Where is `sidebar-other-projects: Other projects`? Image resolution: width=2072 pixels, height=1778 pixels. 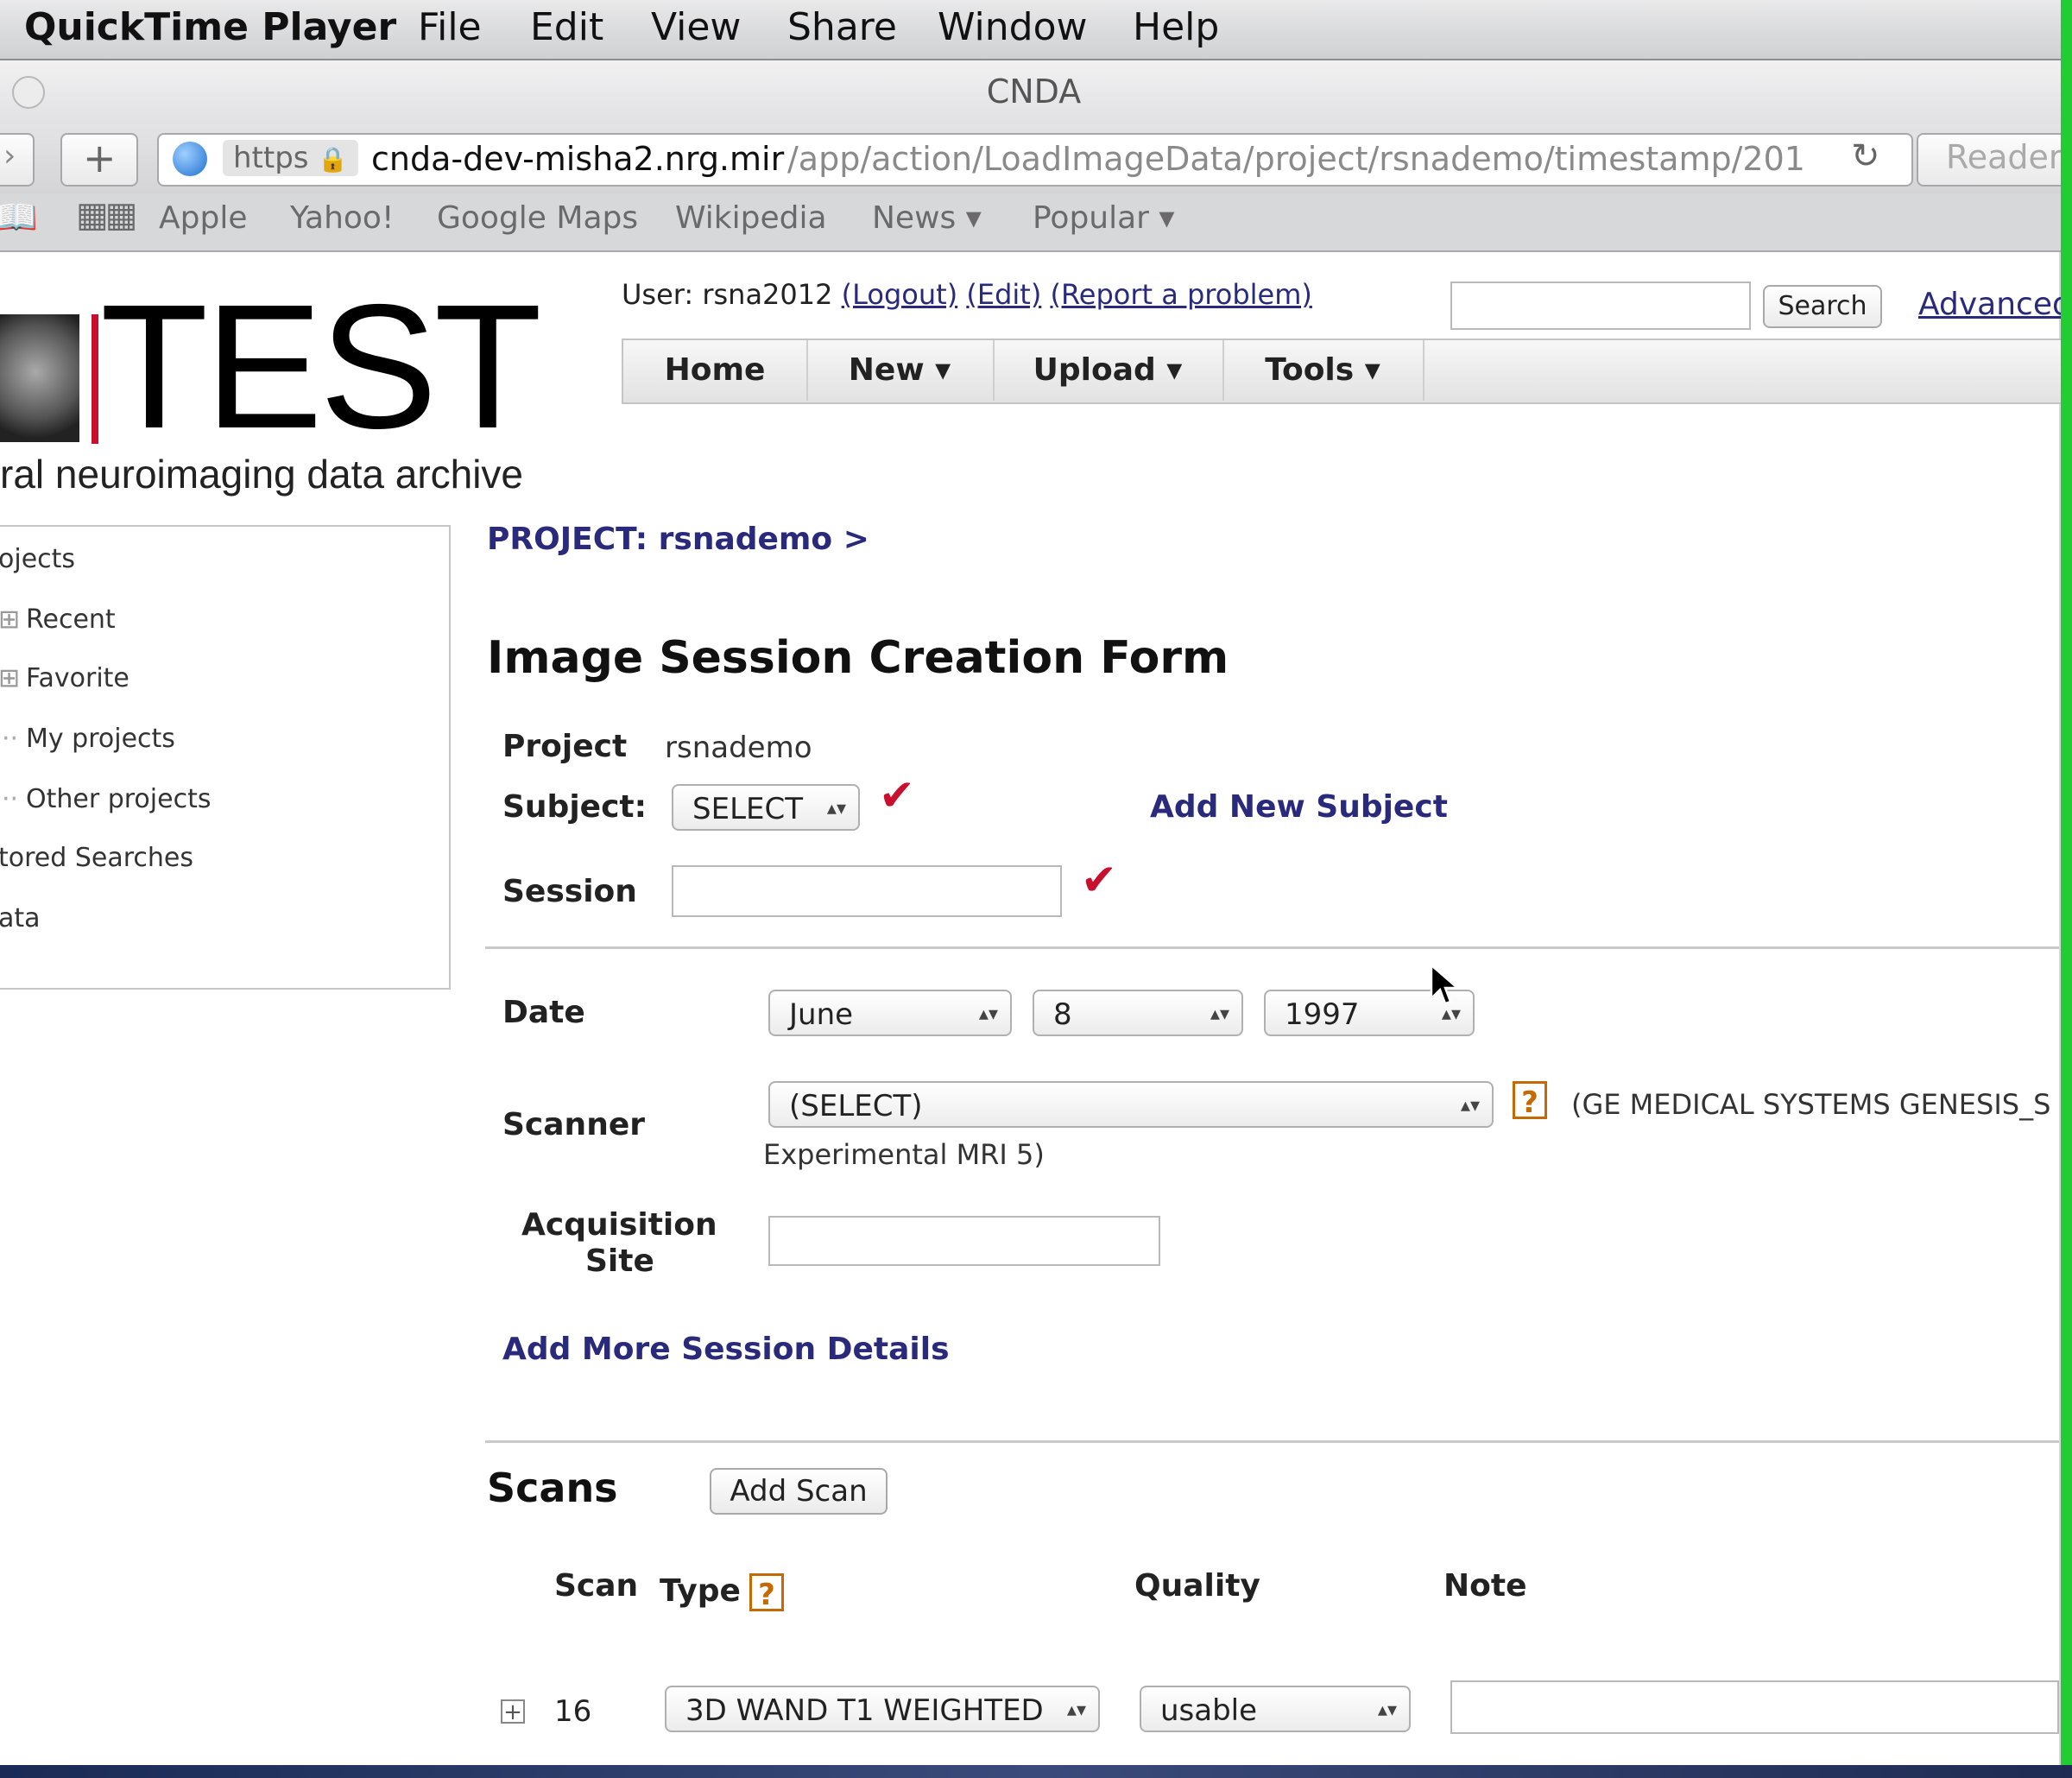 sidebar-other-projects: Other projects is located at coordinates (118, 799).